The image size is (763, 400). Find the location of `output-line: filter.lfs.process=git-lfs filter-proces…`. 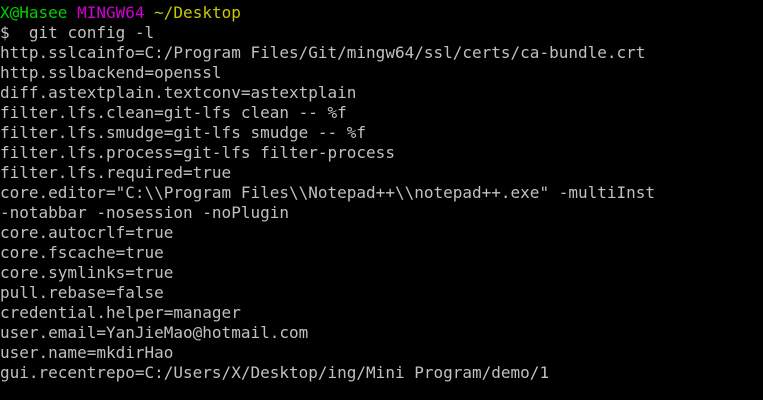

output-line: filter.lfs.process=git-lfs filter-proces… is located at coordinates (197, 152).